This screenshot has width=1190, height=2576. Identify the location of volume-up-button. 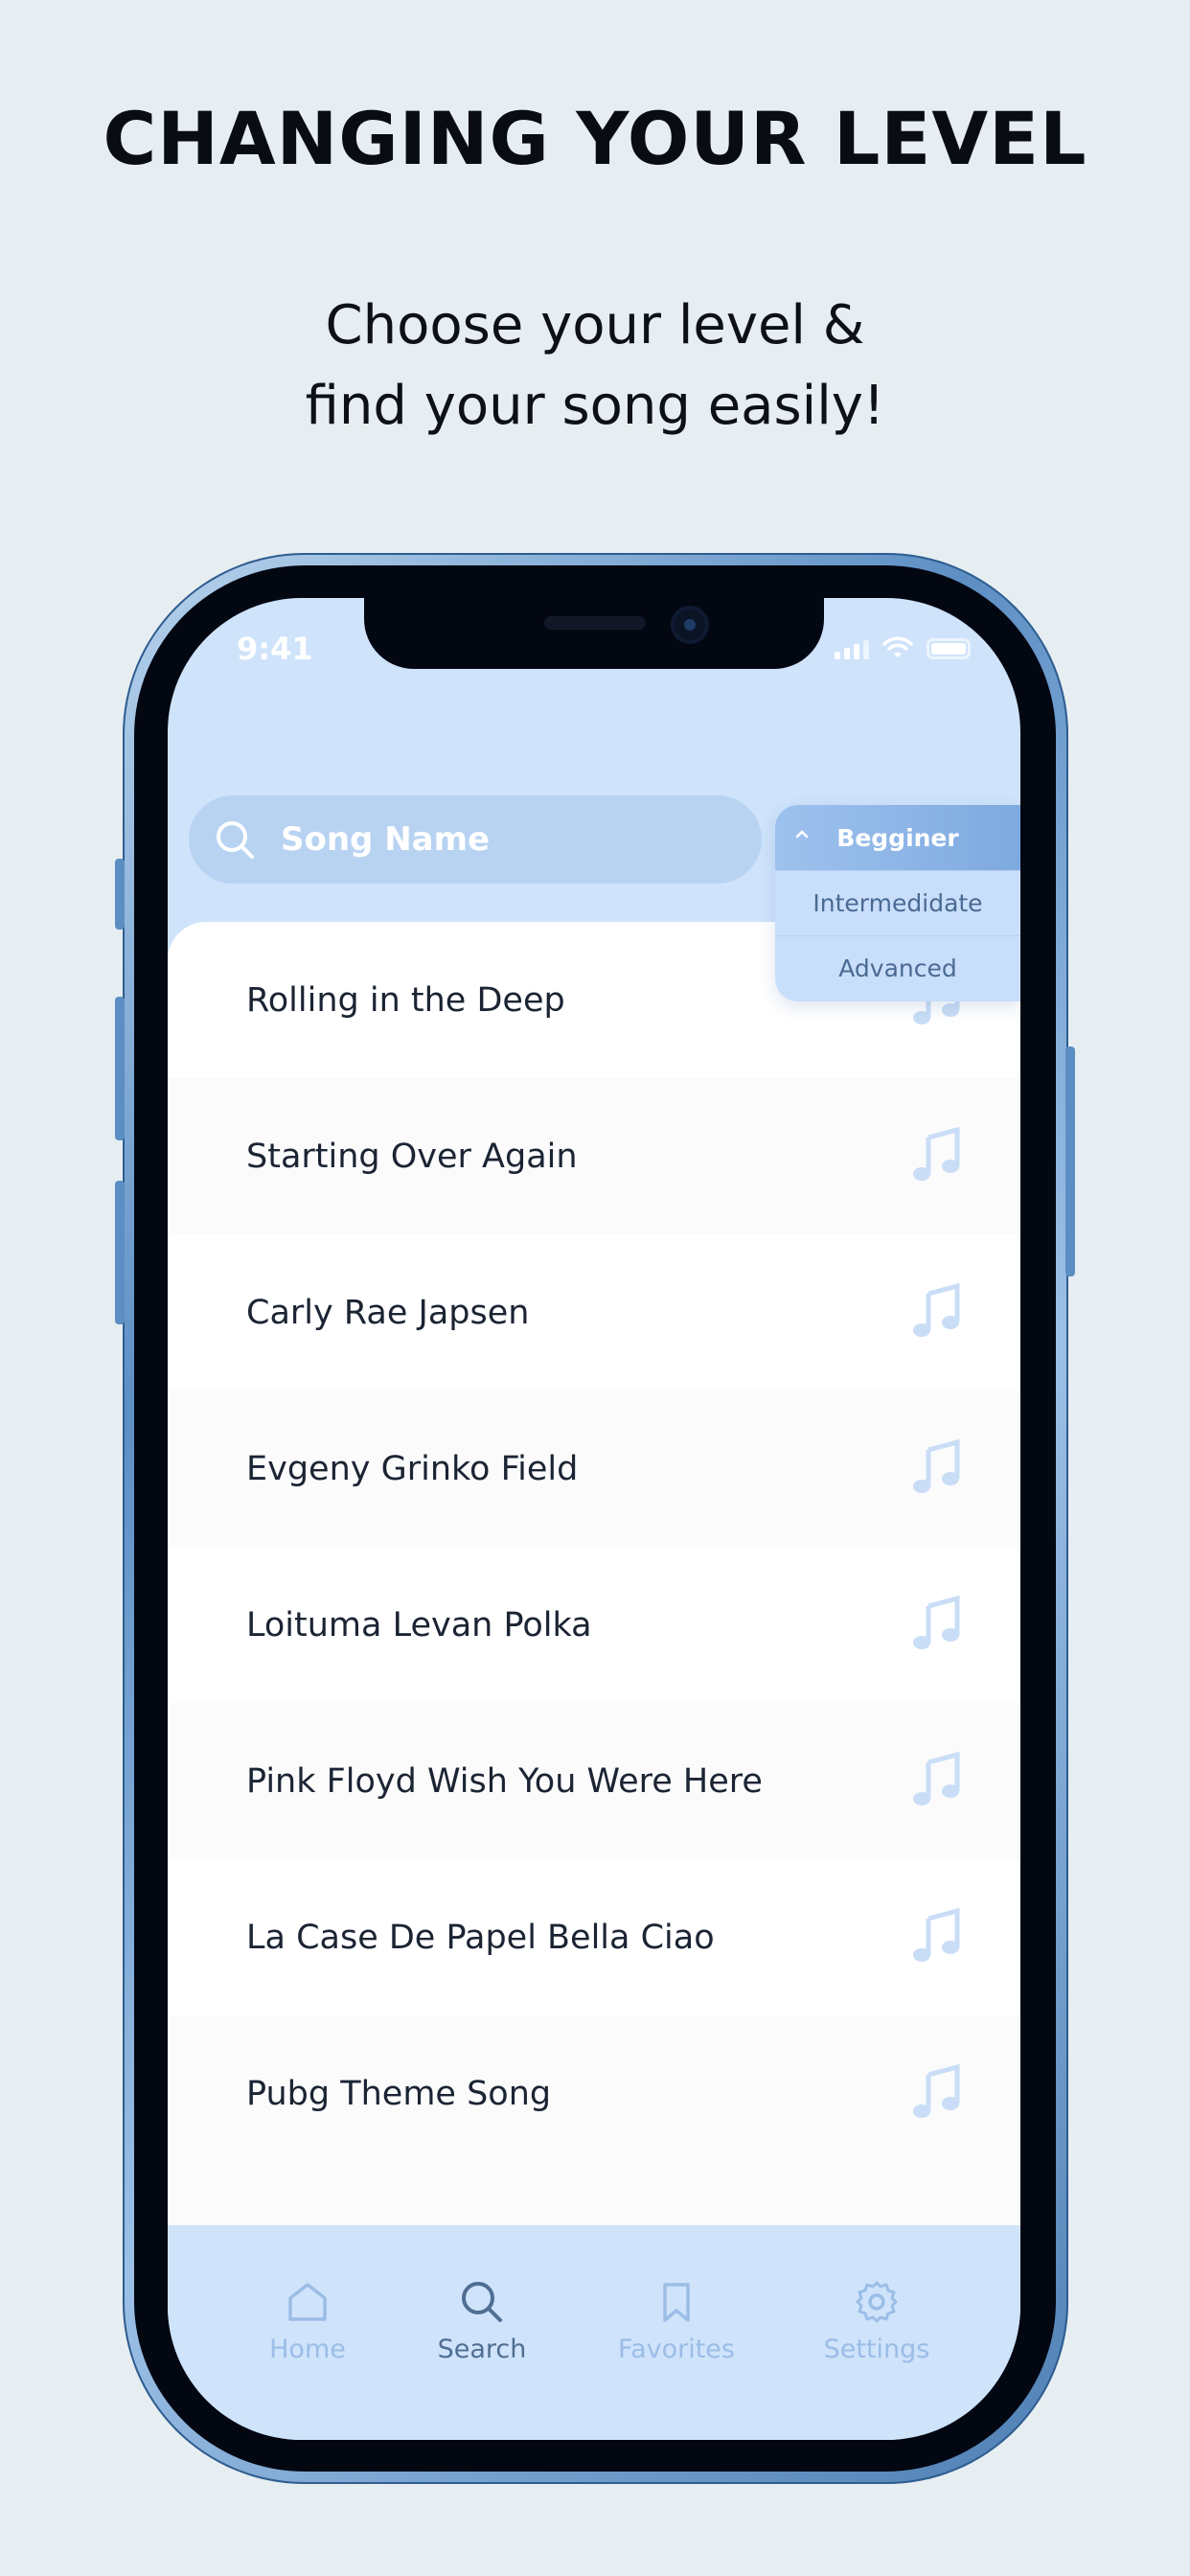
(120, 1068).